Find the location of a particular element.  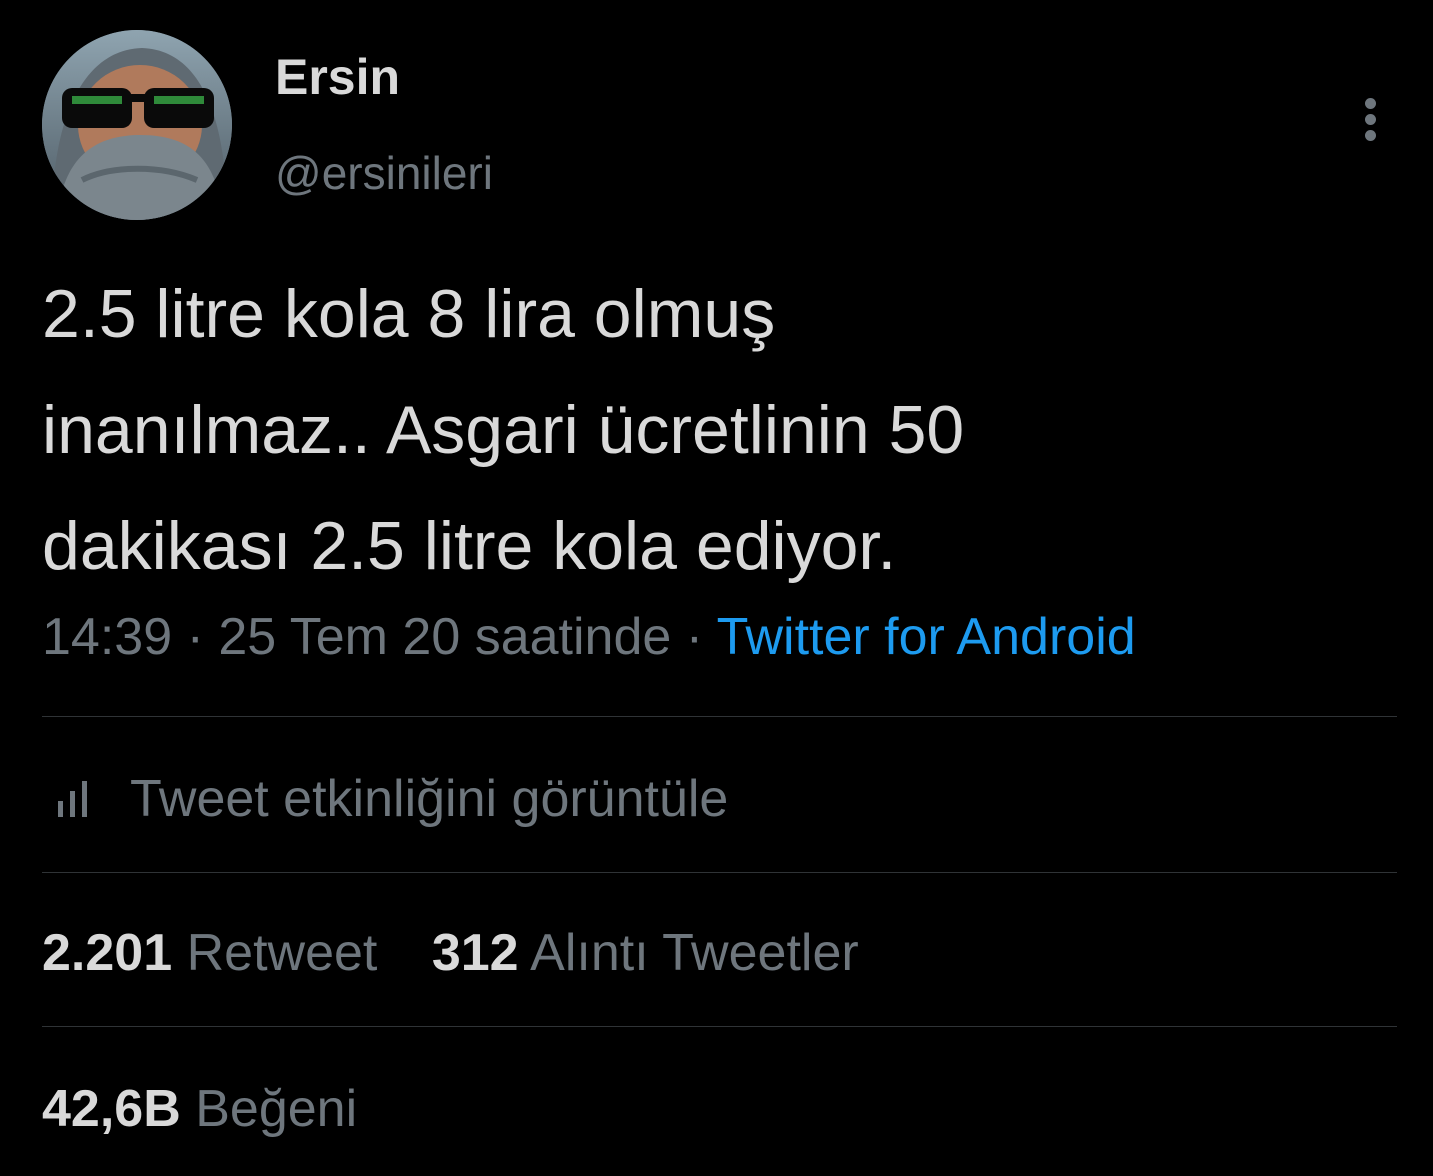

author-display-name: Ersin is located at coordinates (337, 77).